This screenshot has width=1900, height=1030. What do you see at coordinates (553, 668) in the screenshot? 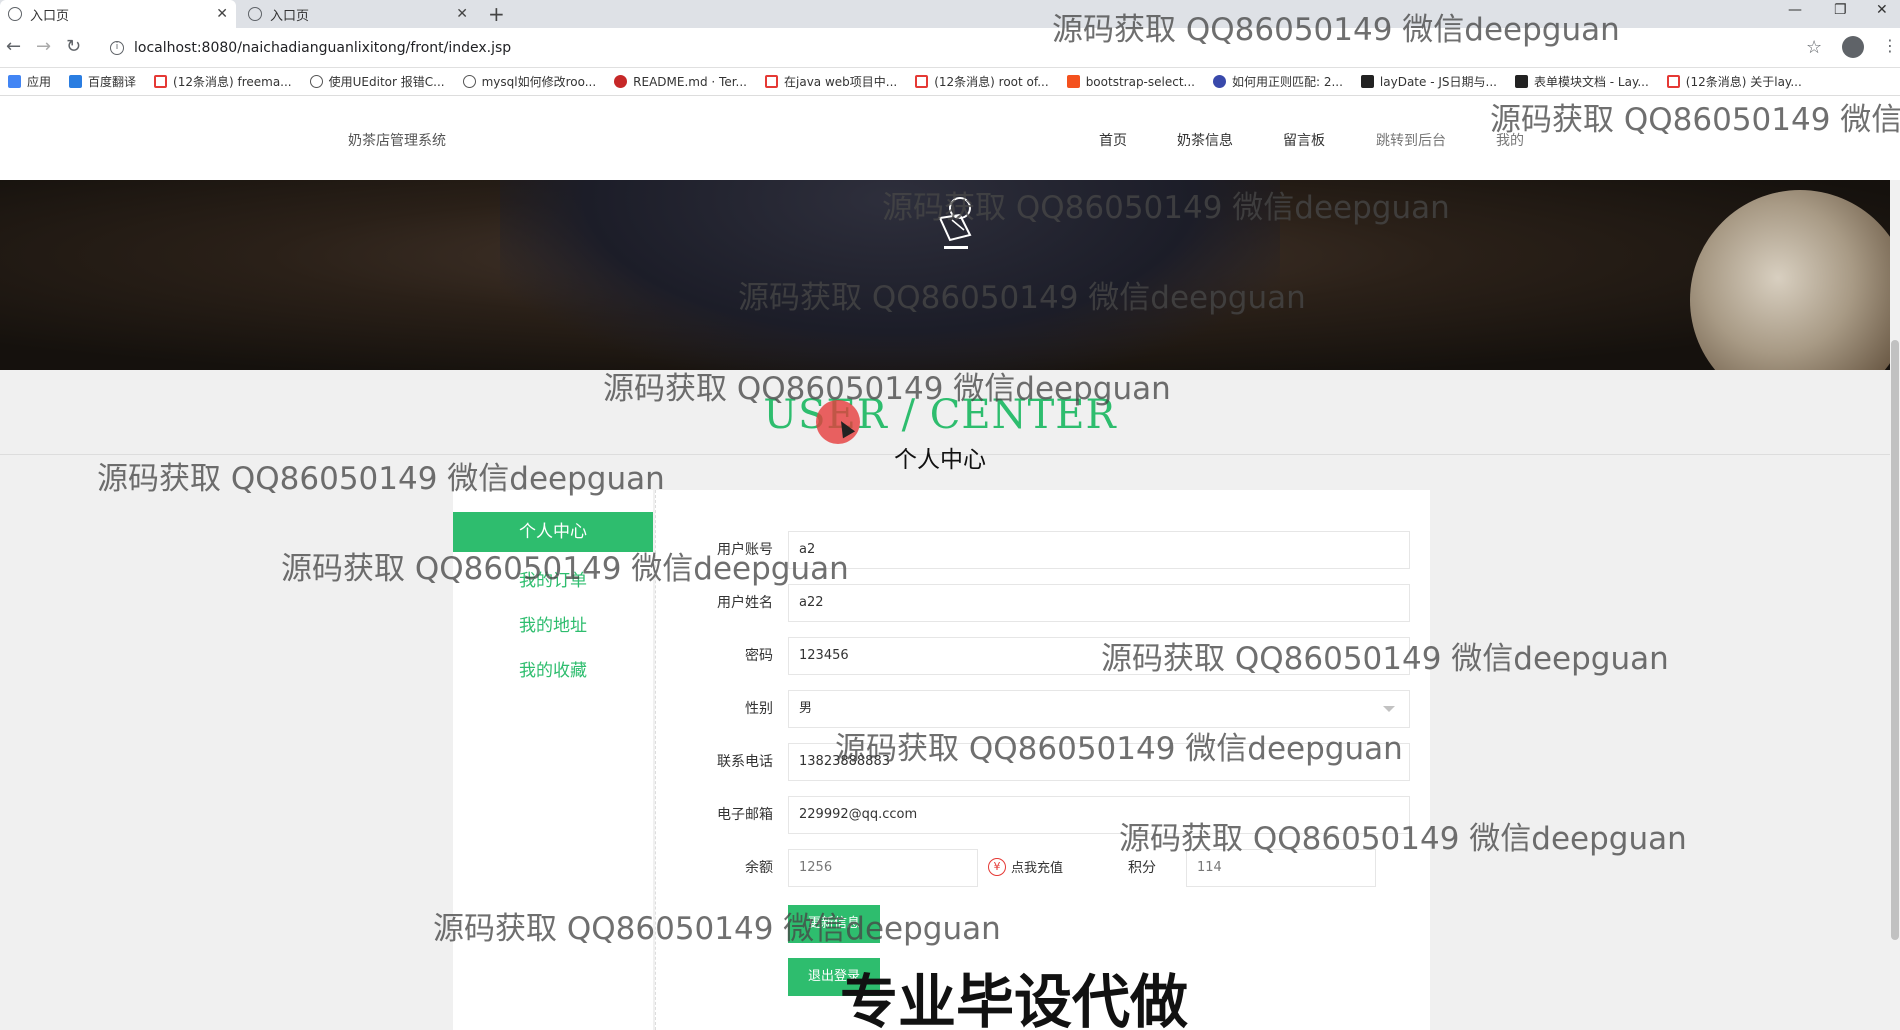
I see `menu-item-favorites: 我的收藏` at bounding box center [553, 668].